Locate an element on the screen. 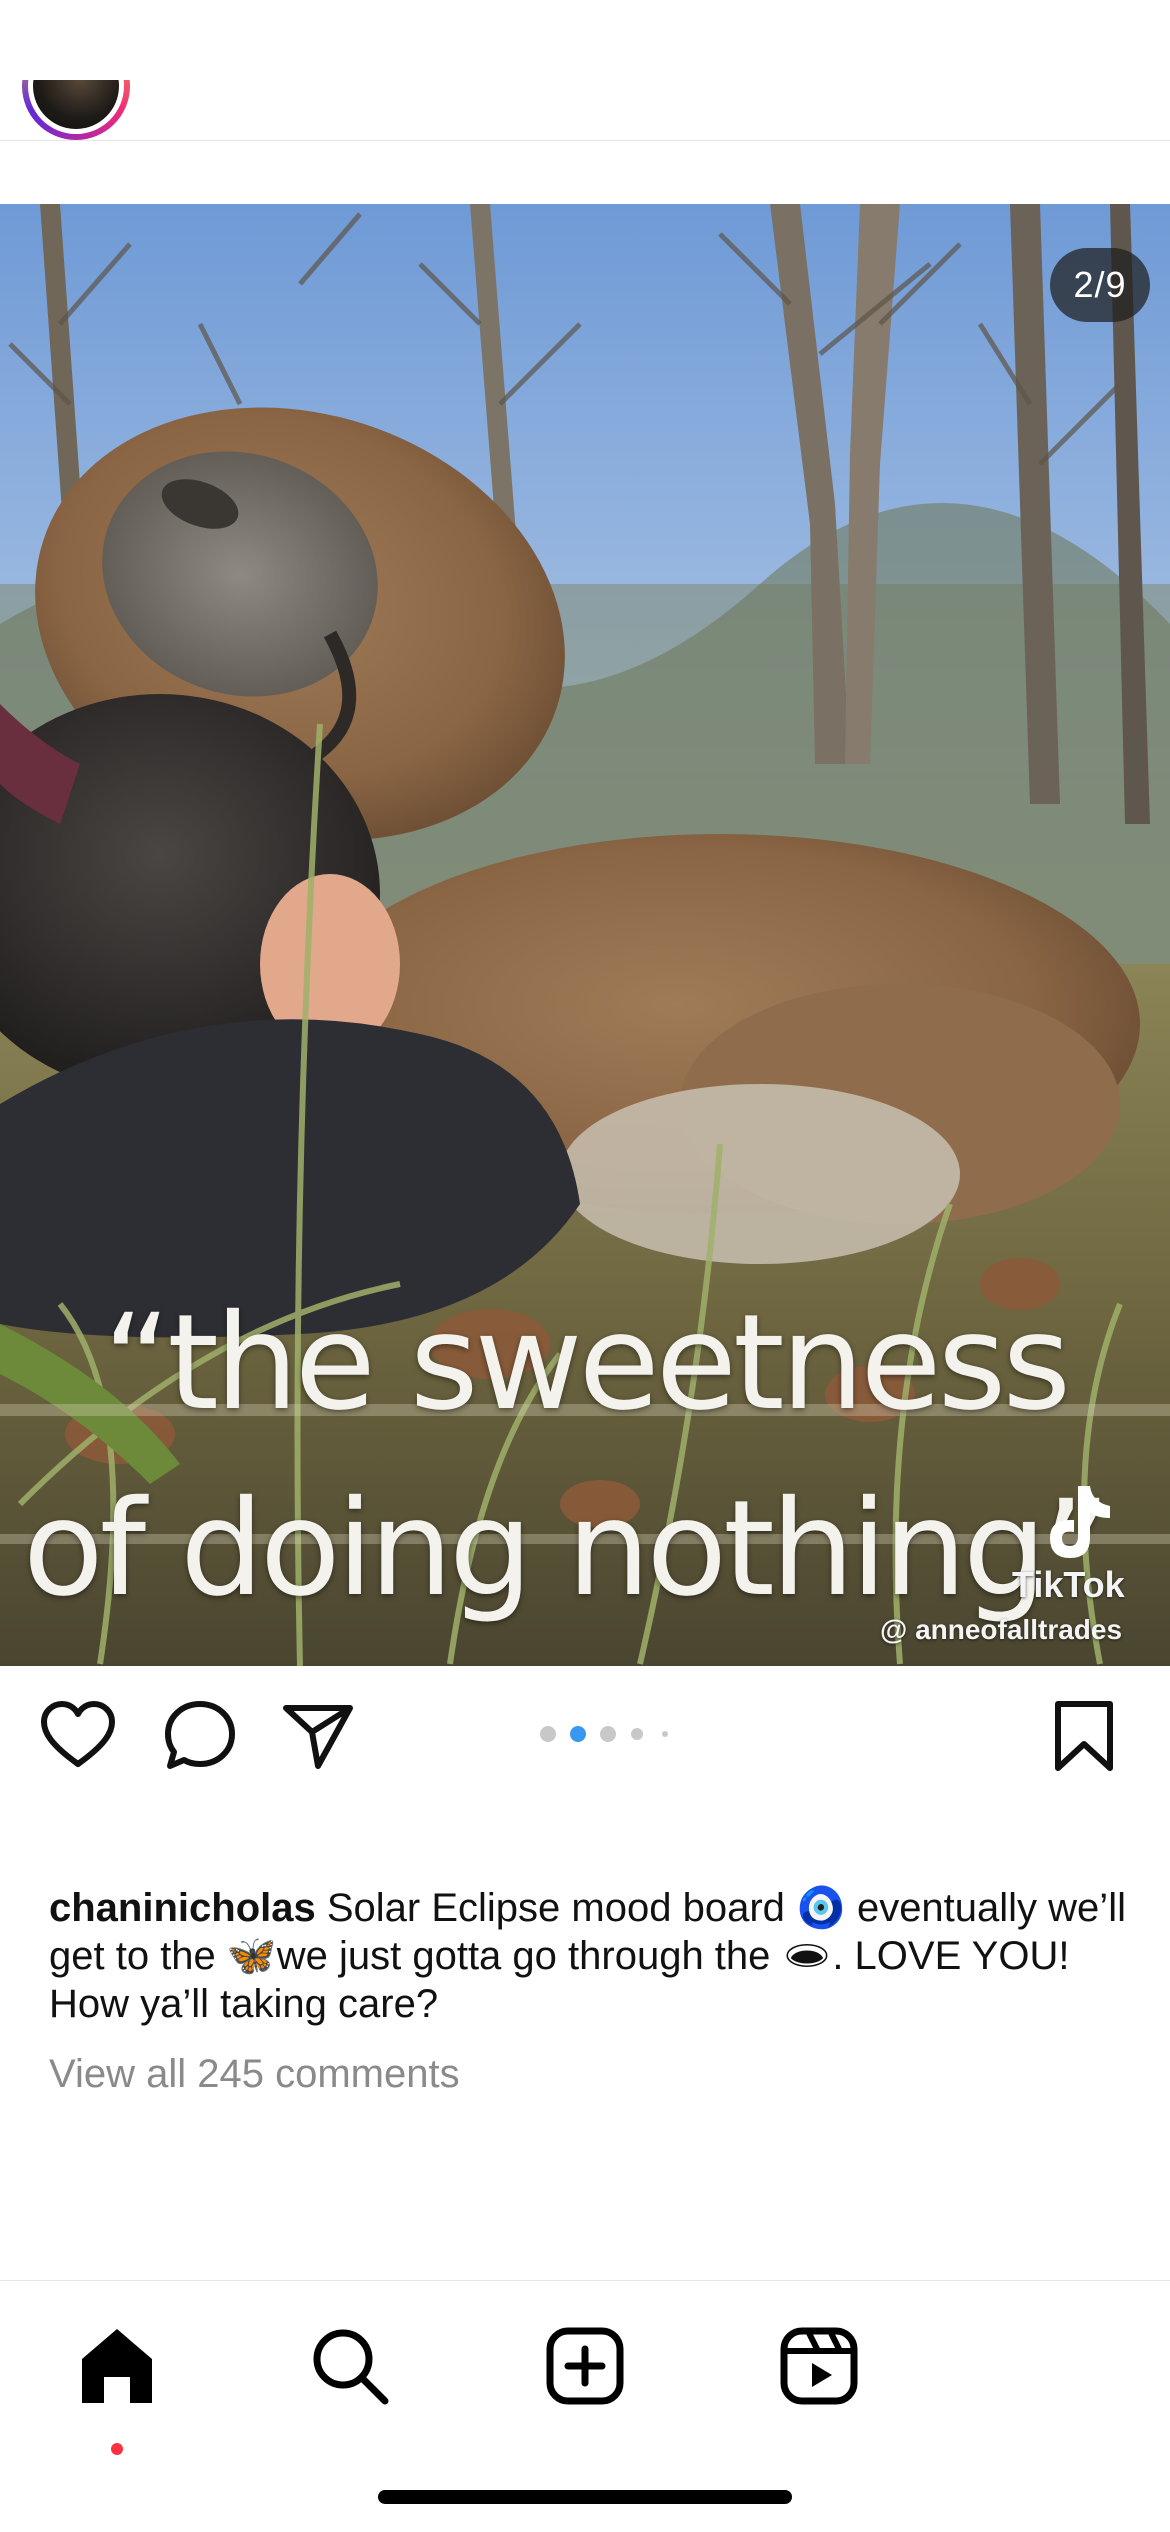  search-icon is located at coordinates (350, 2366).